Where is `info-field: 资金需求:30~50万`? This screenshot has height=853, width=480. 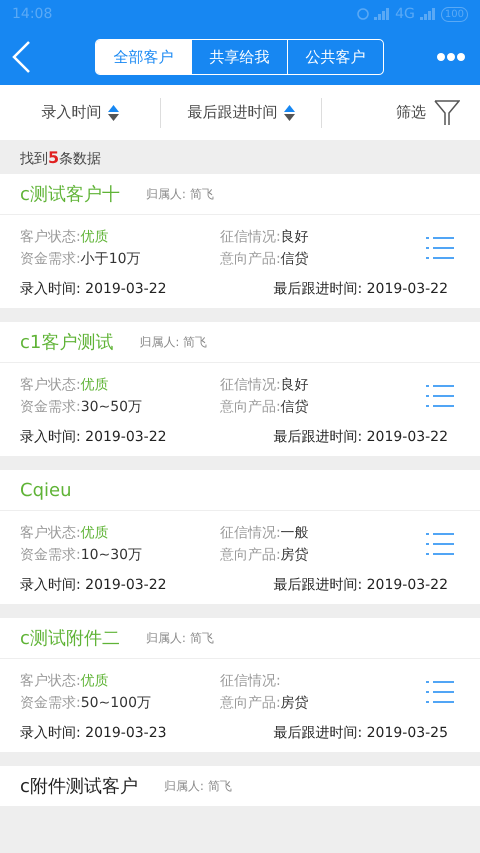 info-field: 资金需求:30~50万 is located at coordinates (120, 407).